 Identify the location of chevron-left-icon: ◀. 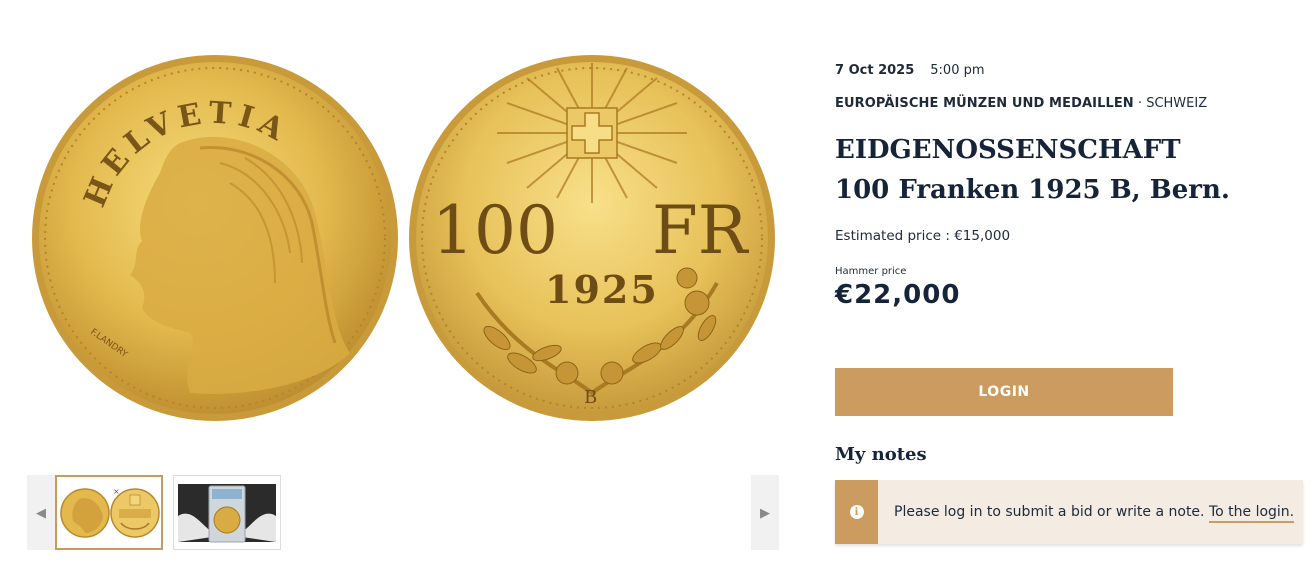
(41, 512).